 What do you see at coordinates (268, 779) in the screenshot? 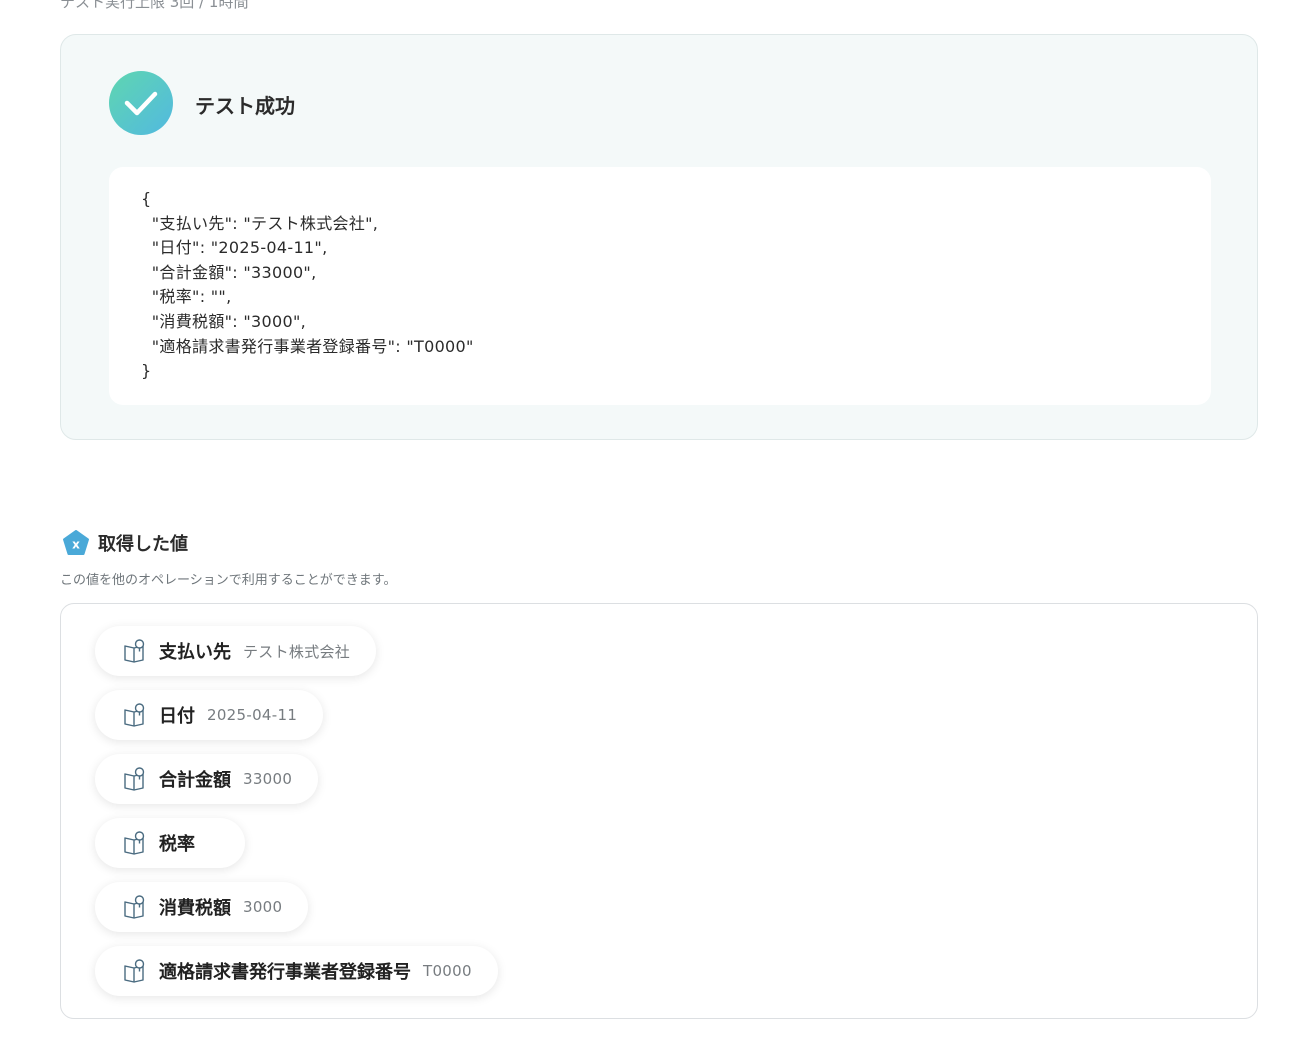
I see `value-chip-value: 33000` at bounding box center [268, 779].